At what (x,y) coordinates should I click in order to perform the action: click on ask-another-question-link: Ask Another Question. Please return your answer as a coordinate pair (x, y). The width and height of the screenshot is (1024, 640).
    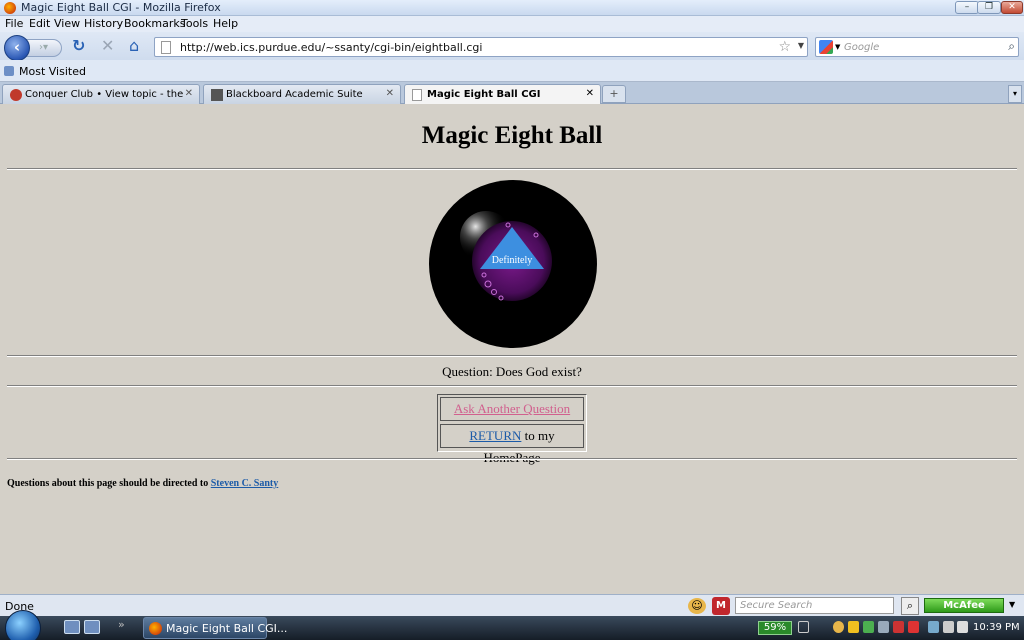
    Looking at the image, I should click on (512, 408).